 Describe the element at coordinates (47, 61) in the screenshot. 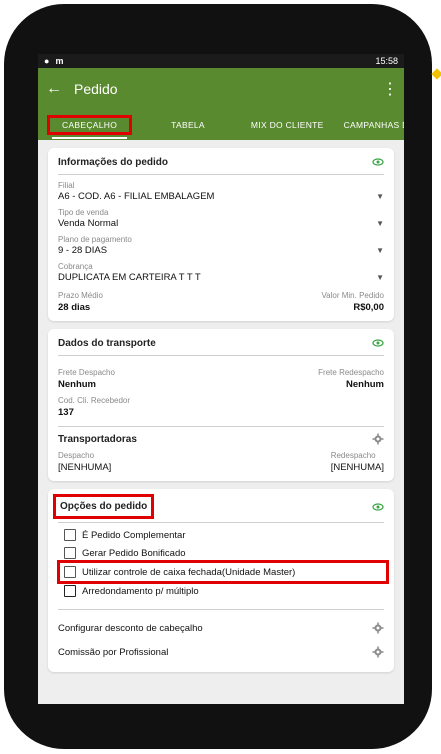

I see `android-icon: ●` at that location.